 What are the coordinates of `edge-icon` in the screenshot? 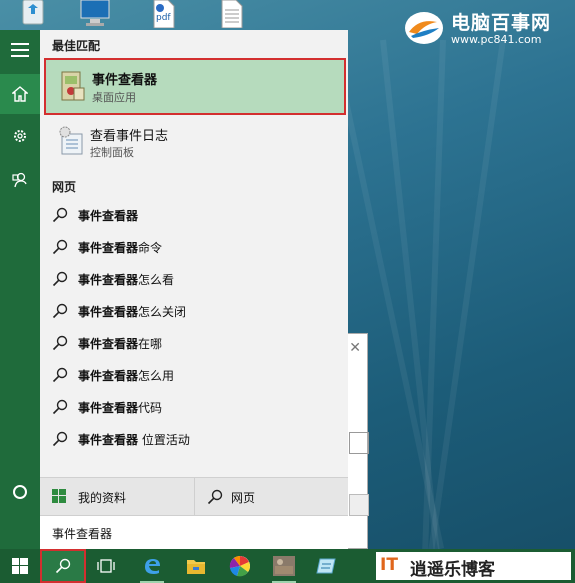 It's located at (152, 566).